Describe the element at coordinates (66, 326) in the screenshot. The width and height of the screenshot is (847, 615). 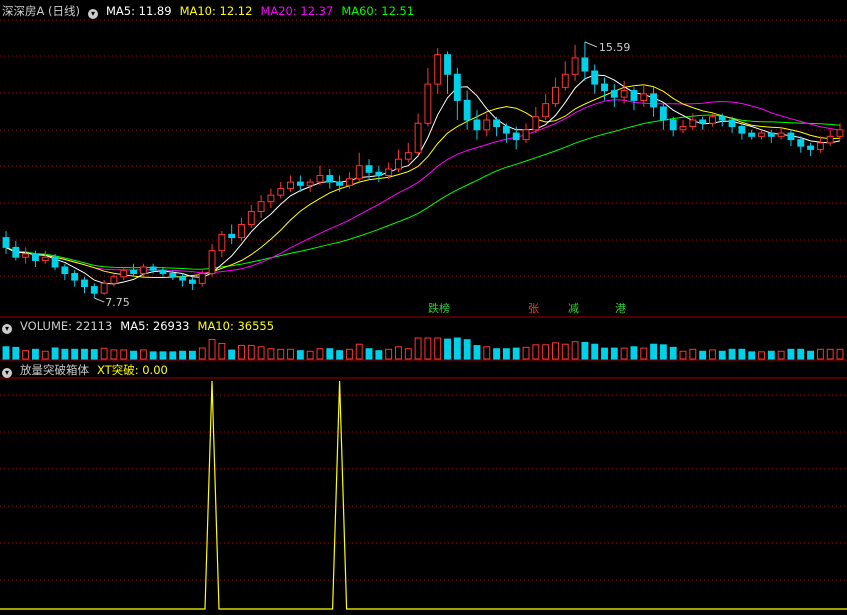
I see `volume-value: VOLUME: 22113` at that location.